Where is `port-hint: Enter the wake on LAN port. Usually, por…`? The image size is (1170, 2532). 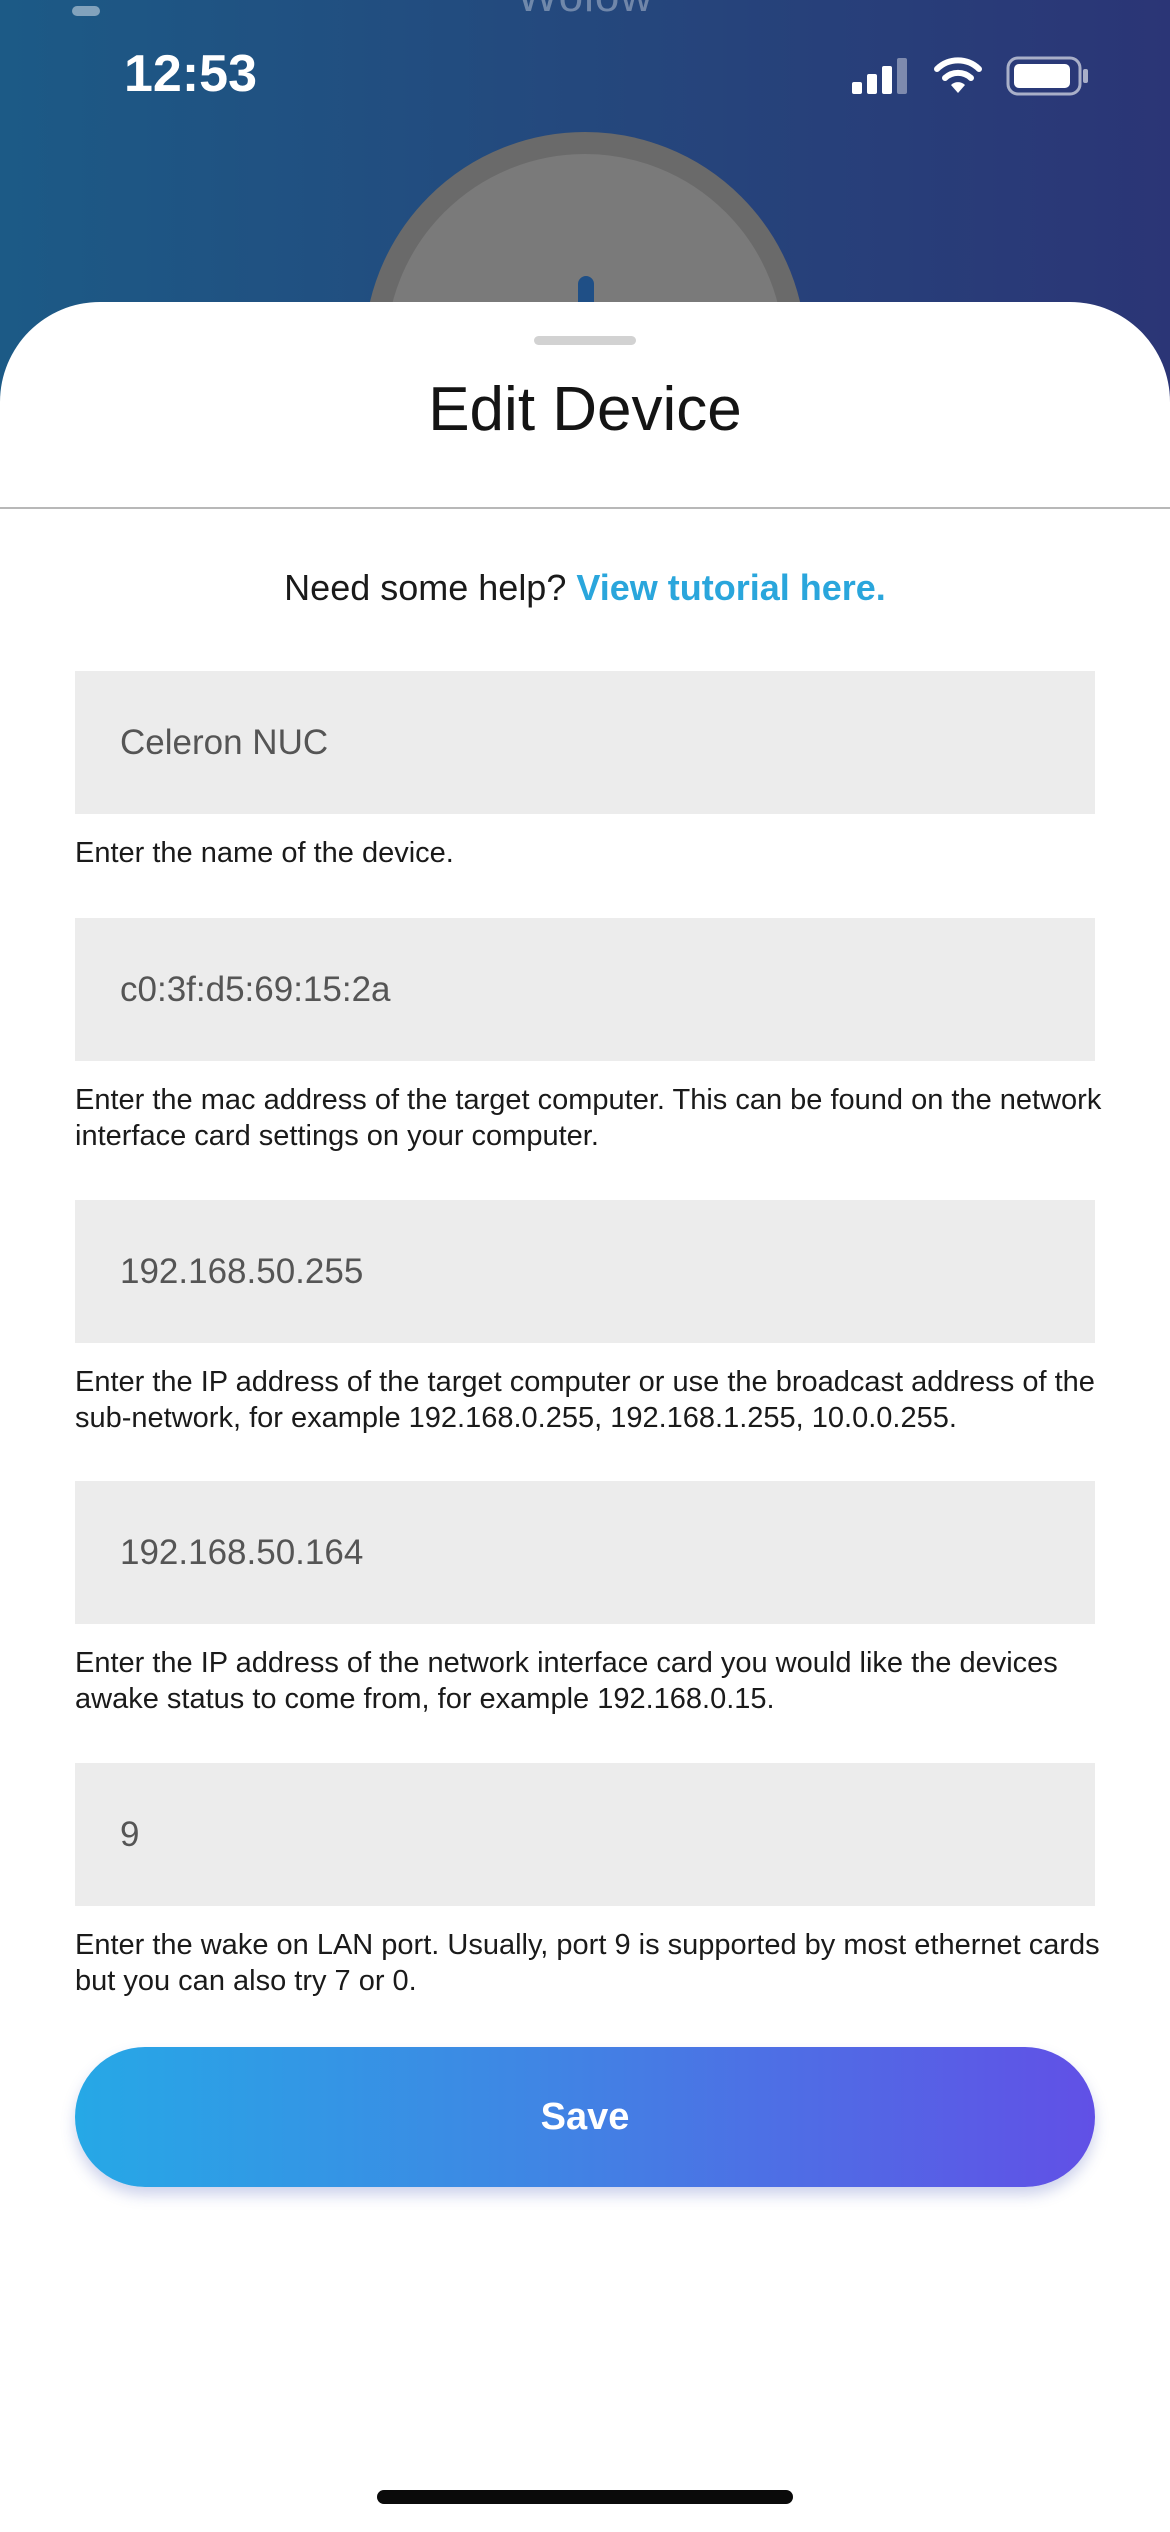 port-hint: Enter the wake on LAN port. Usually, por… is located at coordinates (587, 1963).